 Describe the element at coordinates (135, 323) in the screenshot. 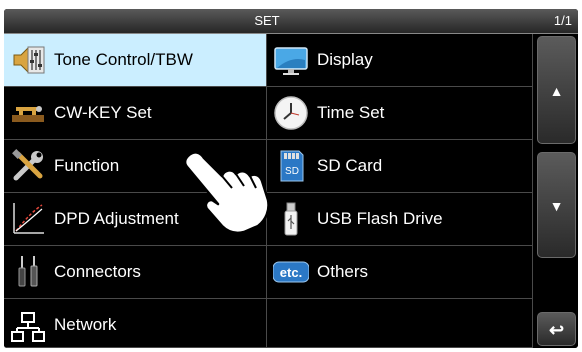

I see `menu-item-network: Network` at that location.